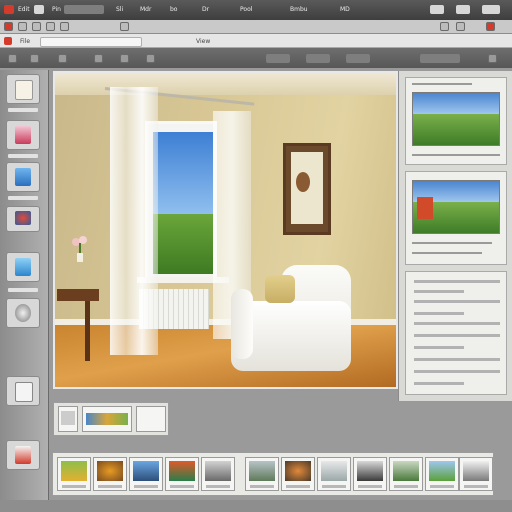 Image resolution: width=512 pixels, height=512 pixels. I want to click on layers-icon, so click(444, 26).